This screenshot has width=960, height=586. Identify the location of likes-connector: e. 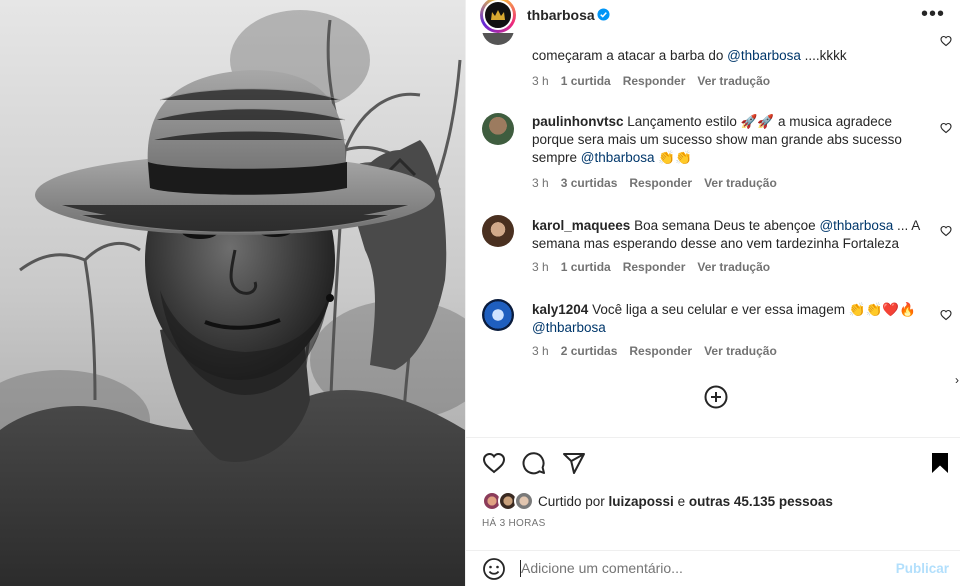
(681, 501).